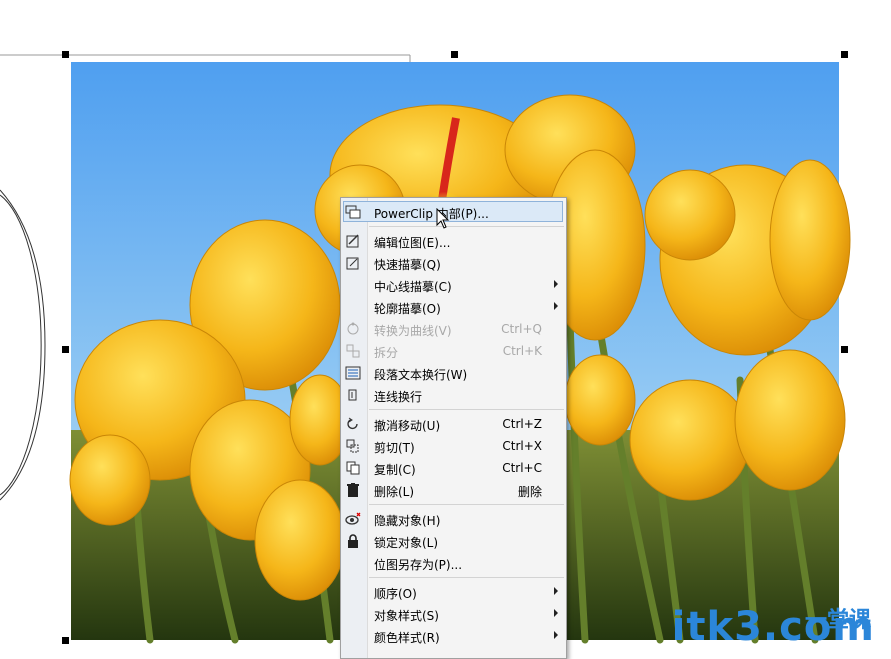  I want to click on menu-item: 拆分 Ctrl+K, so click(453, 351).